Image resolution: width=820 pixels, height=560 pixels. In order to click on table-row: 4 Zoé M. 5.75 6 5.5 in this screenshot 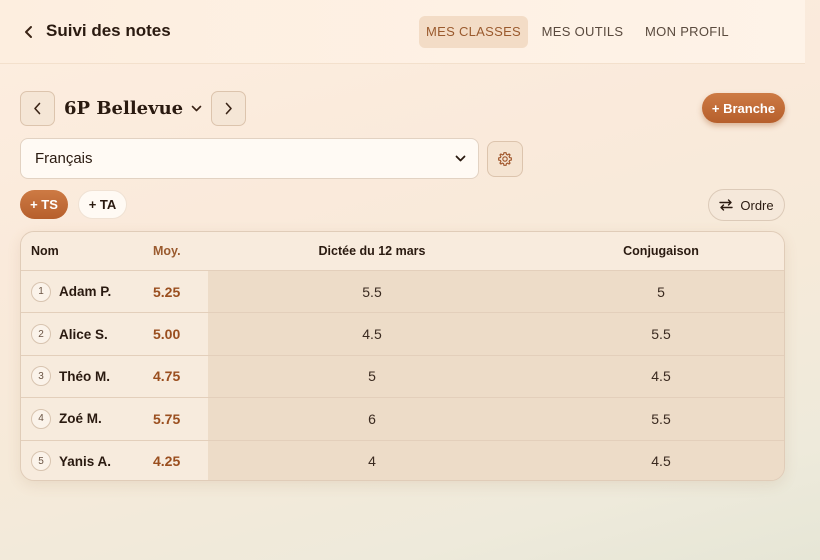, I will do `click(402, 418)`.